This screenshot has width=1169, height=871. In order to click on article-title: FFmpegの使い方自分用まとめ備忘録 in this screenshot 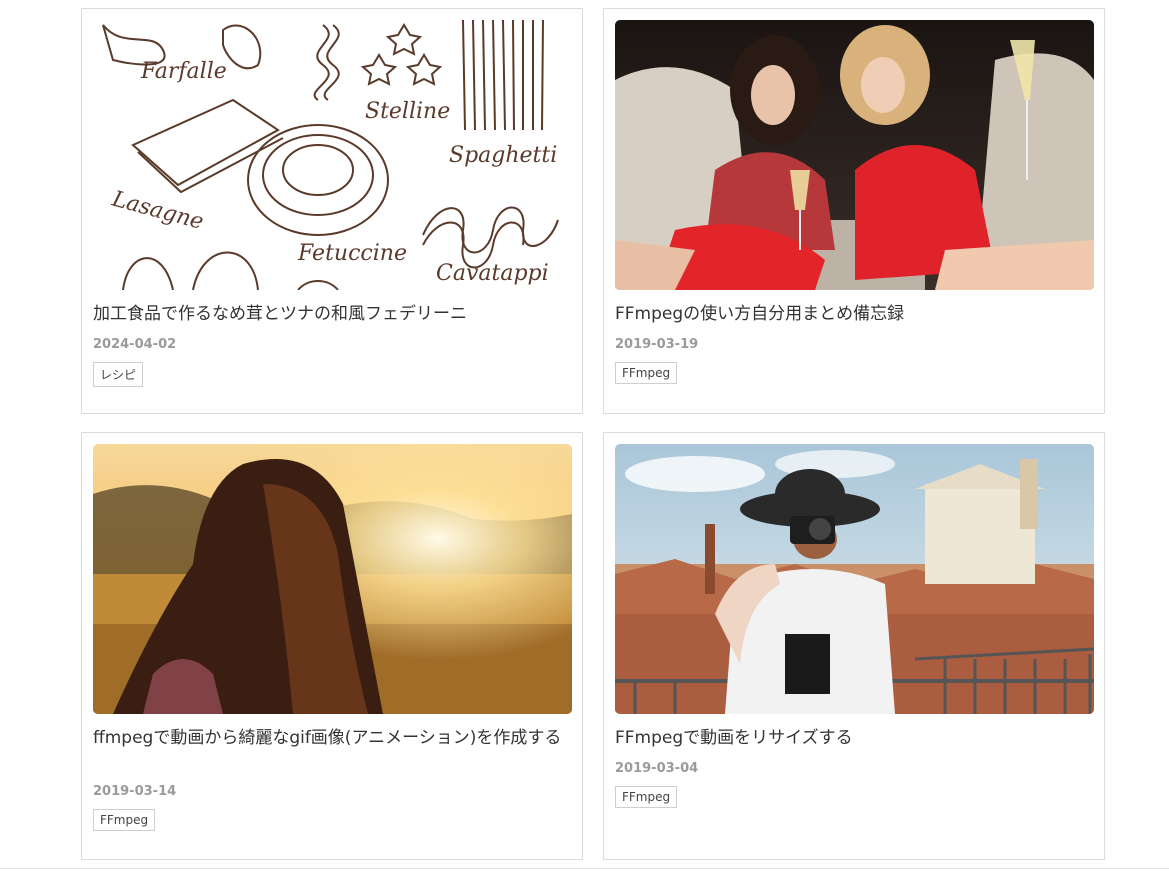, I will do `click(850, 314)`.